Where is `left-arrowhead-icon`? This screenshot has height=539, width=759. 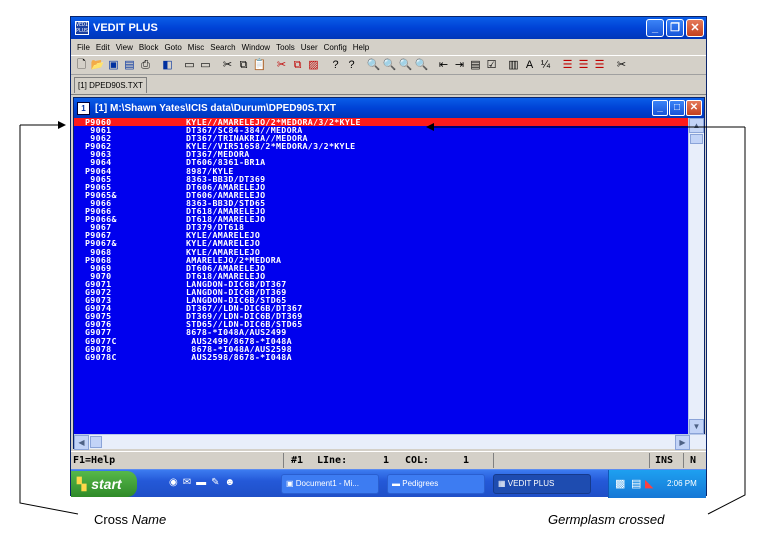
left-arrowhead-icon is located at coordinates (62, 125).